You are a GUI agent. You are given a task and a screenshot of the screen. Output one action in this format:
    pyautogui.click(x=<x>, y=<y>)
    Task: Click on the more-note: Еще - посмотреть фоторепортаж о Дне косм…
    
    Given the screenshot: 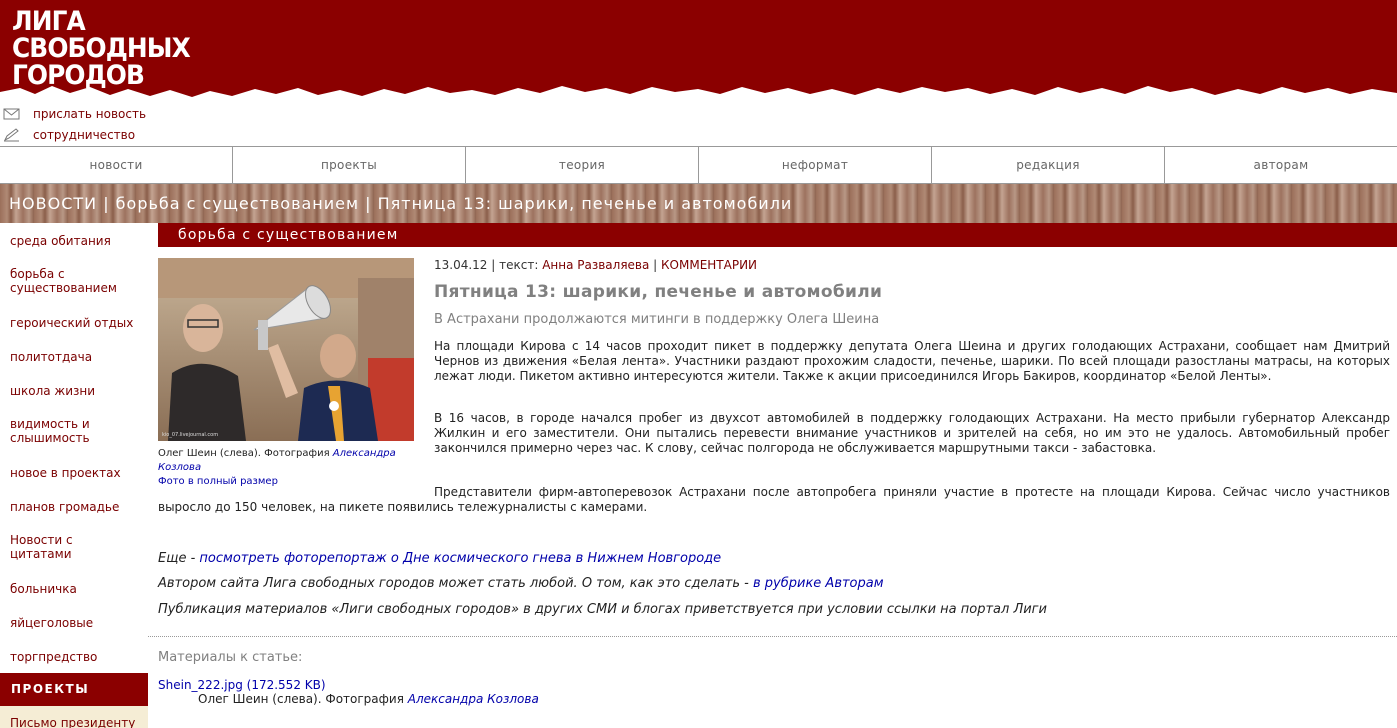 What is the action you would take?
    pyautogui.click(x=439, y=558)
    